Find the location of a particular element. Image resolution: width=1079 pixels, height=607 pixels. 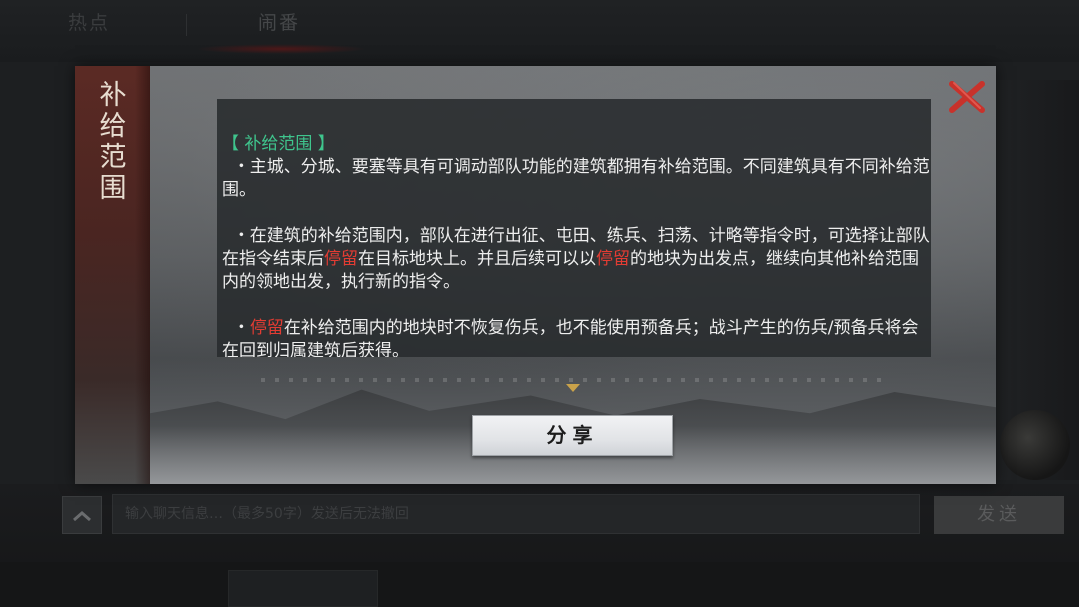

bottom-strip is located at coordinates (539, 584).